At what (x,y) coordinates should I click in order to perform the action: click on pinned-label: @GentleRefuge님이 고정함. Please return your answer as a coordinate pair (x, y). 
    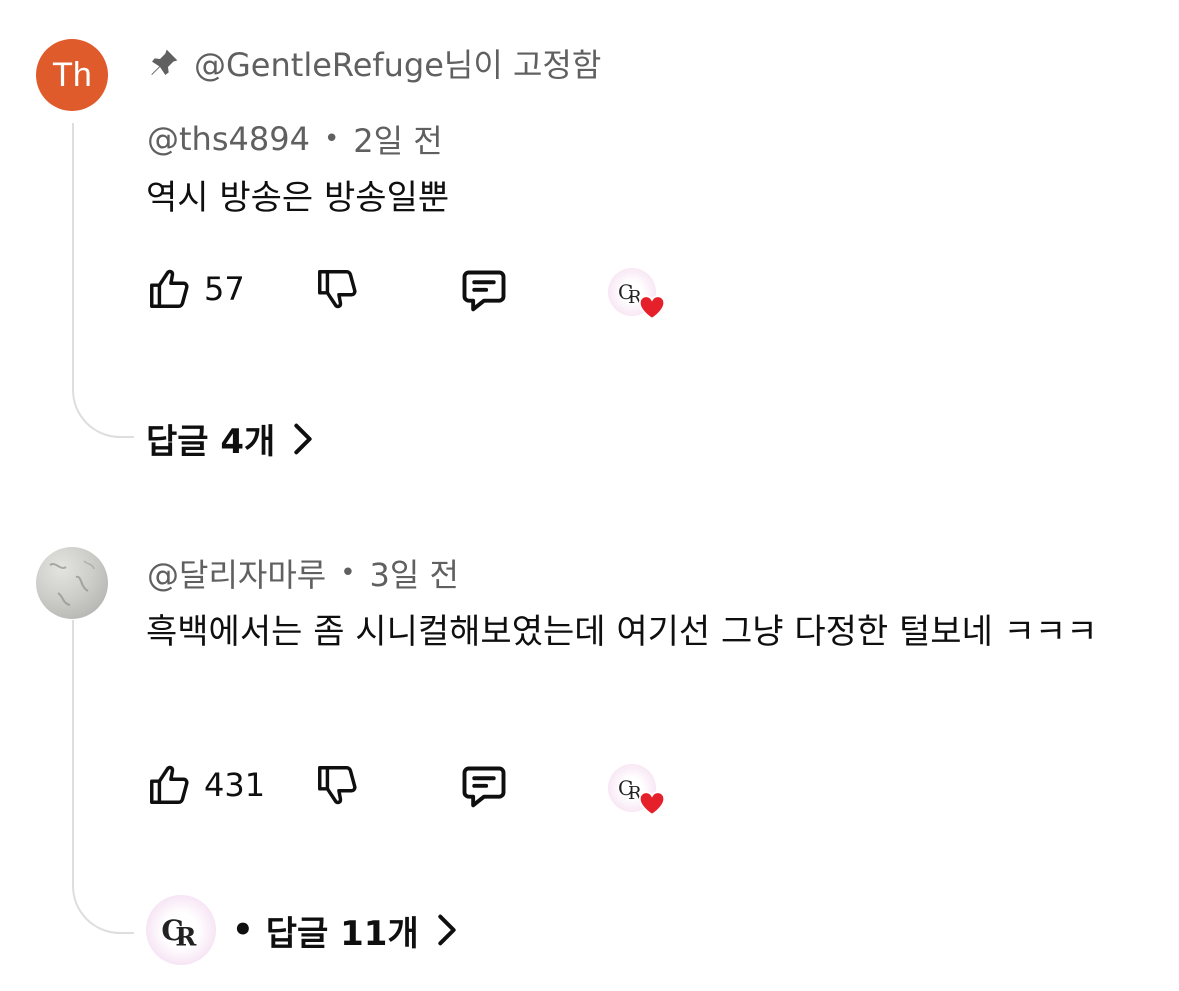
    Looking at the image, I should click on (374, 63).